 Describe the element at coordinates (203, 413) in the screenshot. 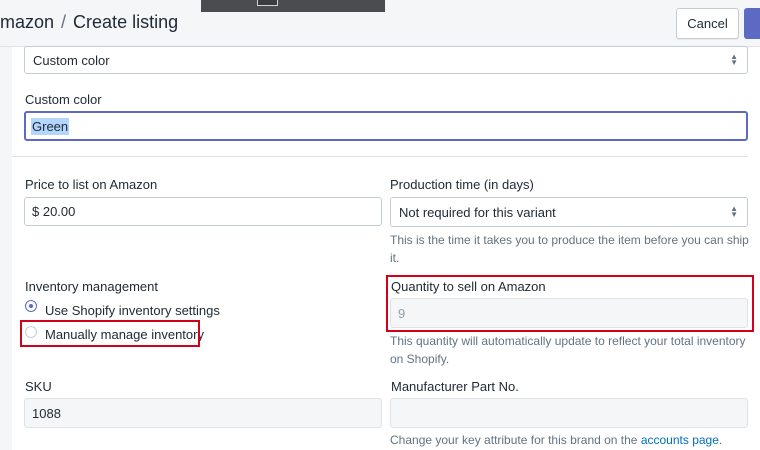

I see `sku-input: 1088` at that location.